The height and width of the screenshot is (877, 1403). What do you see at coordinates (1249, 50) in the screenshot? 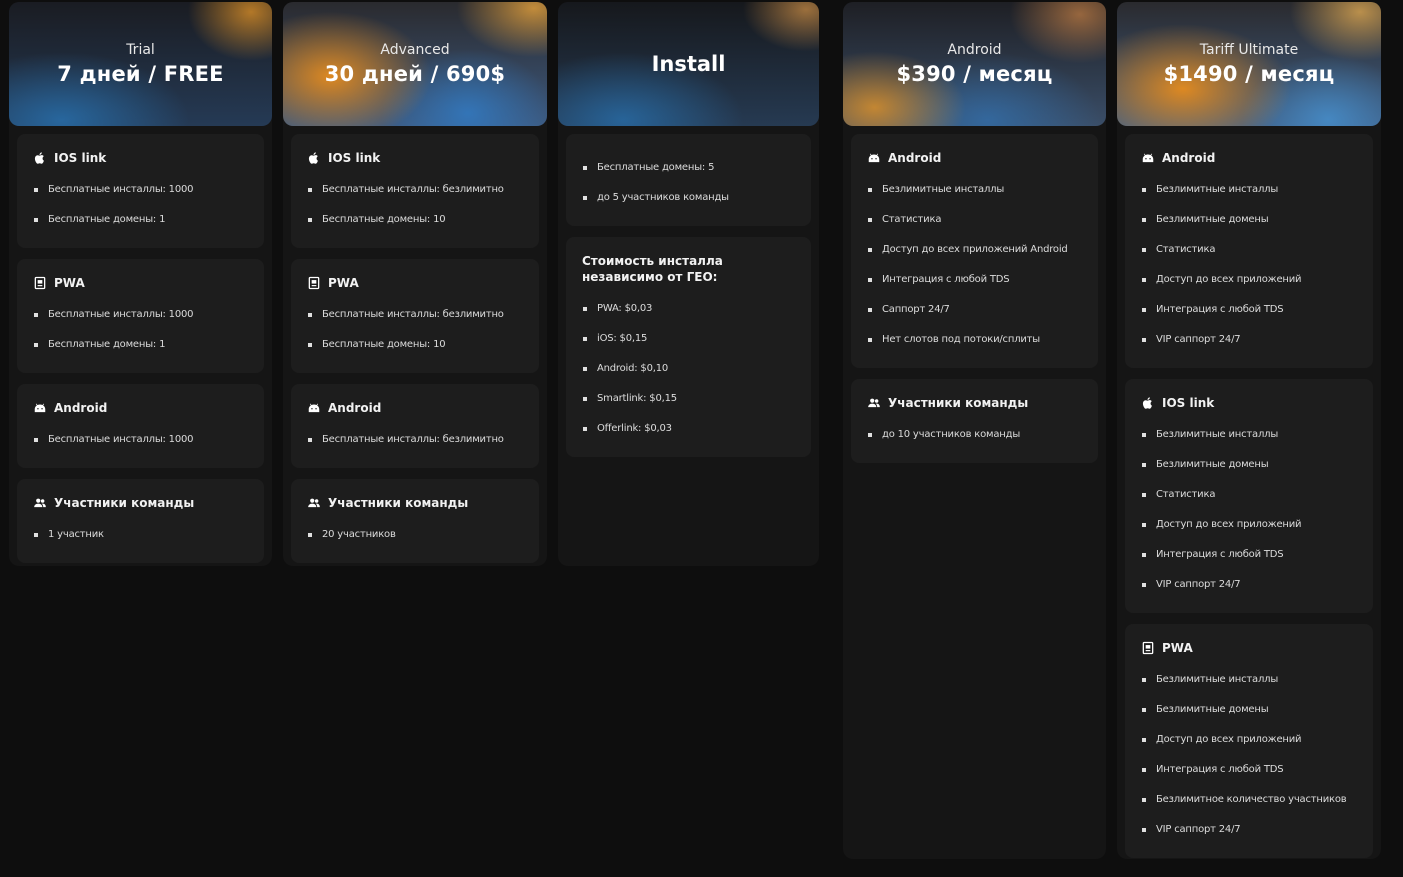
I see `plan-name: Tariff Ultimate` at bounding box center [1249, 50].